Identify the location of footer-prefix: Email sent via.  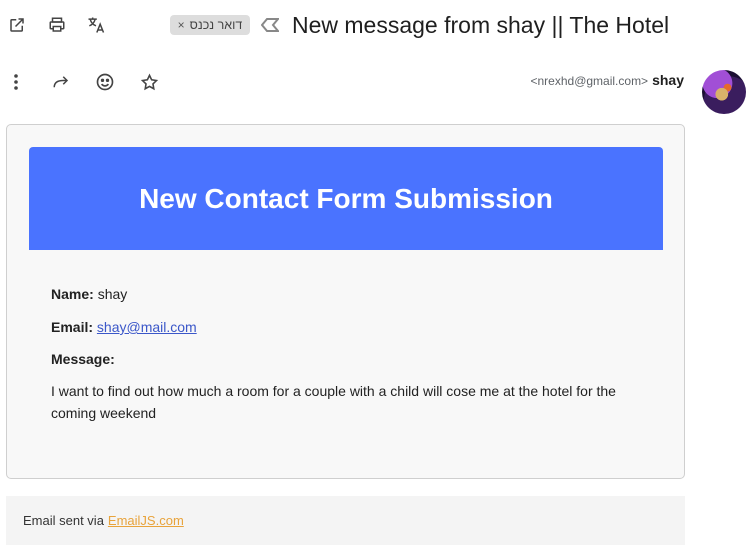
(63, 520).